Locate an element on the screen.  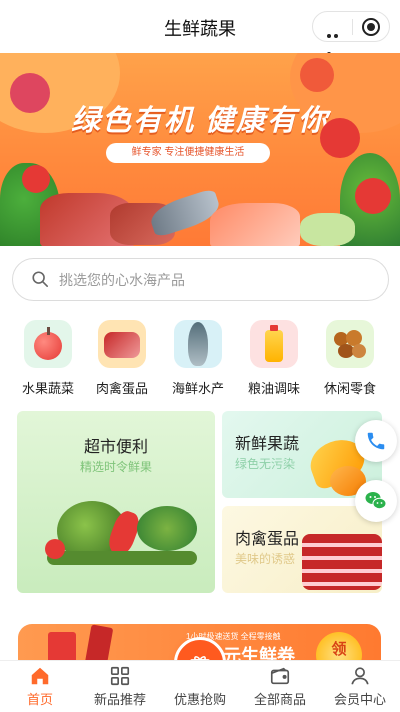
tab-member-center: 会员中心 is located at coordinates (360, 686).